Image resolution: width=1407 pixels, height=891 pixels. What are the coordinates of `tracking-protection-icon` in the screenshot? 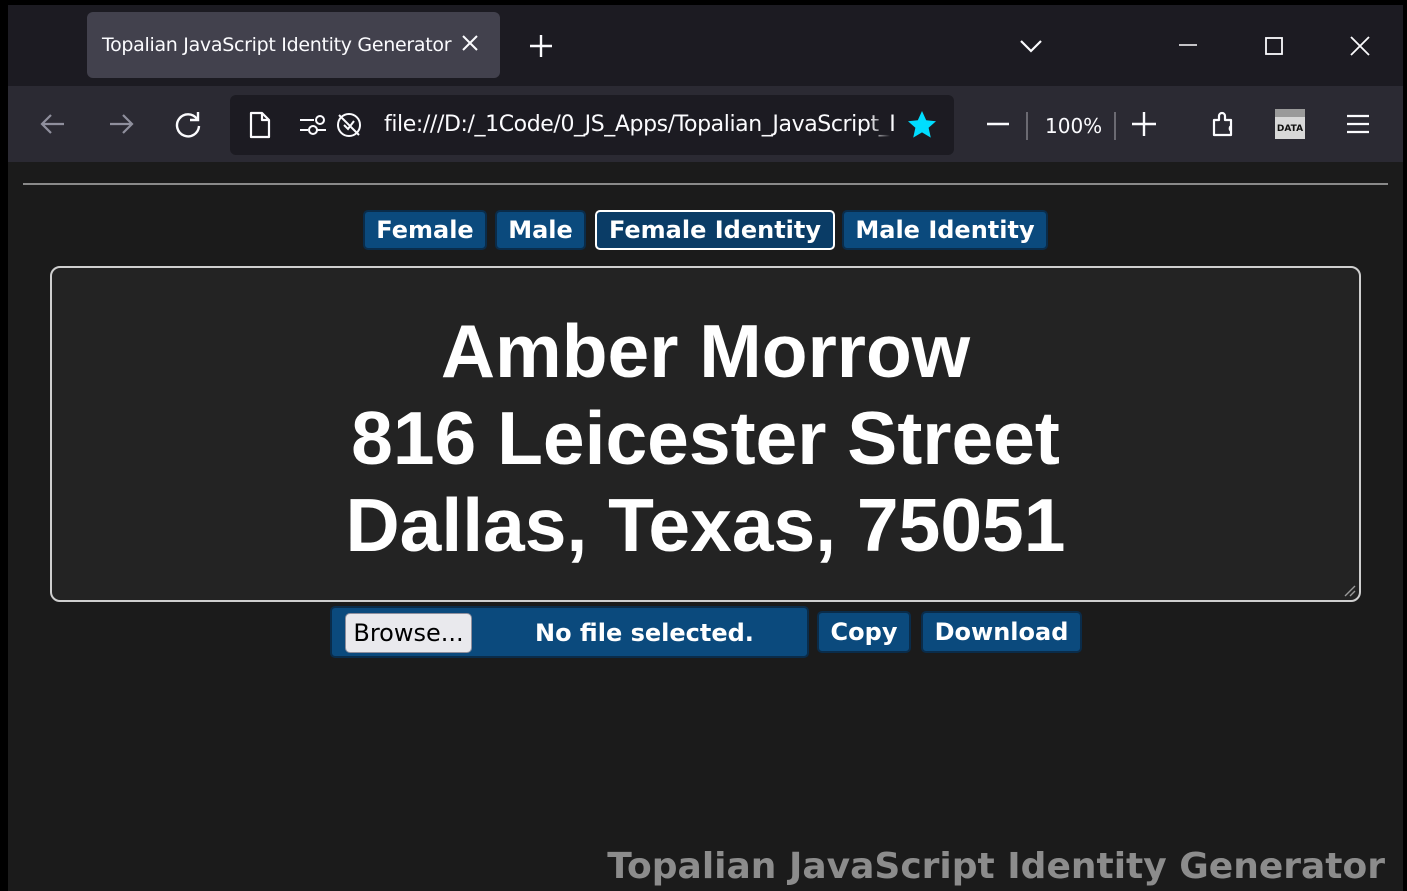 It's located at (349, 125).